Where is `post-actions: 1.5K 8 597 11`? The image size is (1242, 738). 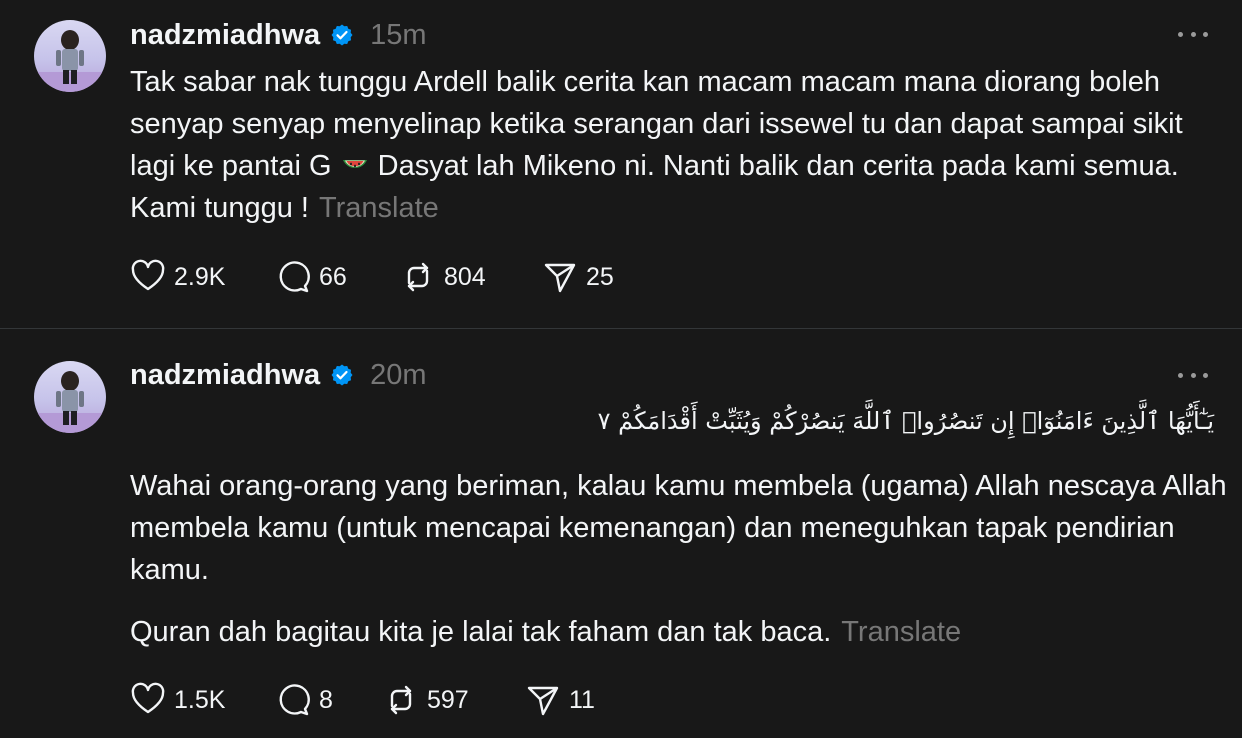
post-actions: 1.5K 8 597 11 is located at coordinates (362, 700).